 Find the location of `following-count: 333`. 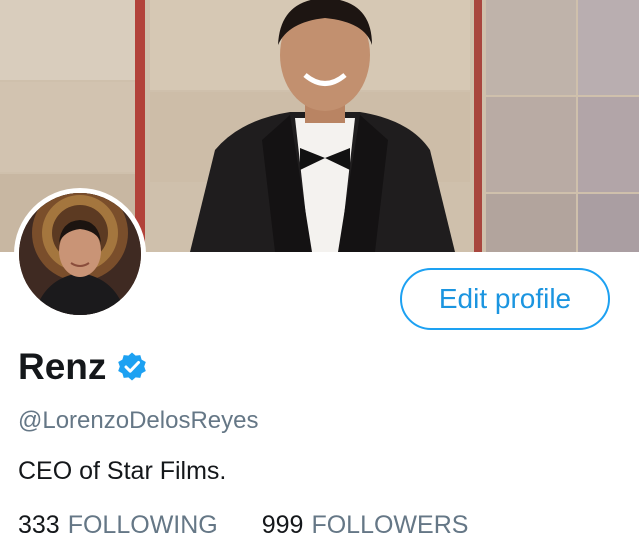

following-count: 333 is located at coordinates (39, 525).